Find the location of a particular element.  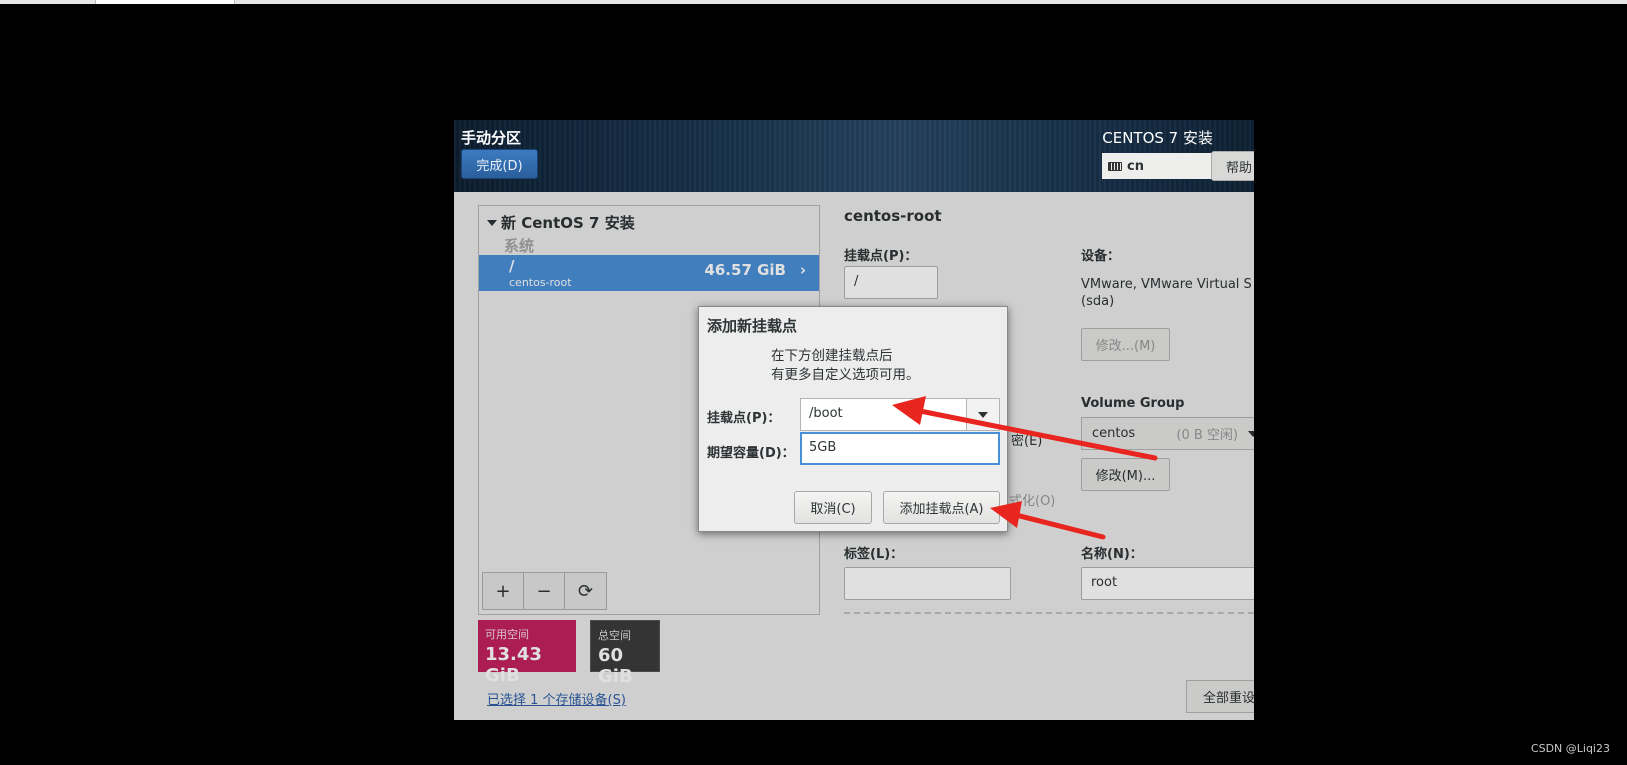

dialog-description-line1: 在下方创建挂载点后 is located at coordinates (832, 356).